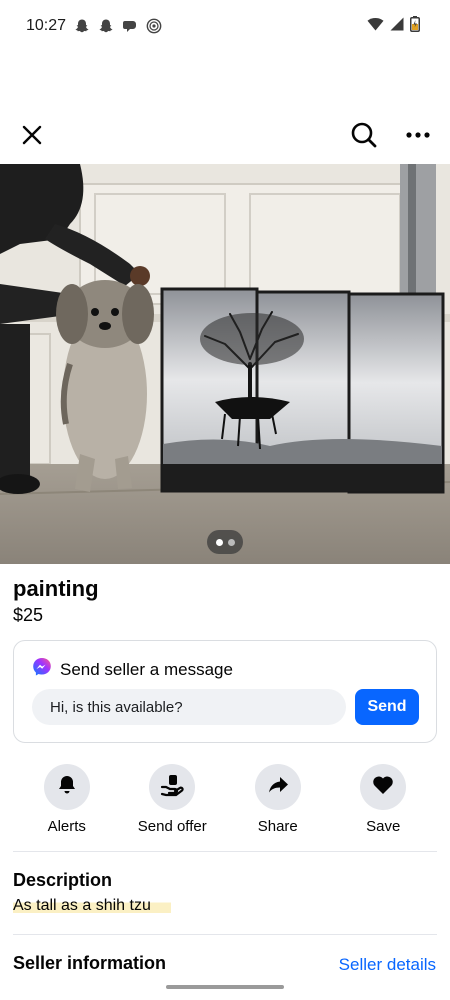 This screenshot has width=450, height=1000. What do you see at coordinates (225, 987) in the screenshot?
I see `home-indicator` at bounding box center [225, 987].